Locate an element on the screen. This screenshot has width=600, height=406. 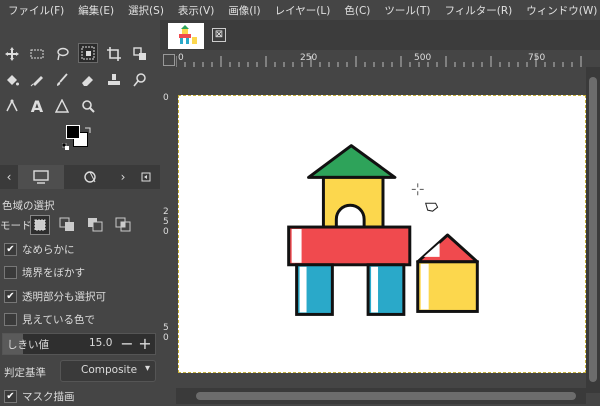
vertical-scrollbar is located at coordinates (593, 230).